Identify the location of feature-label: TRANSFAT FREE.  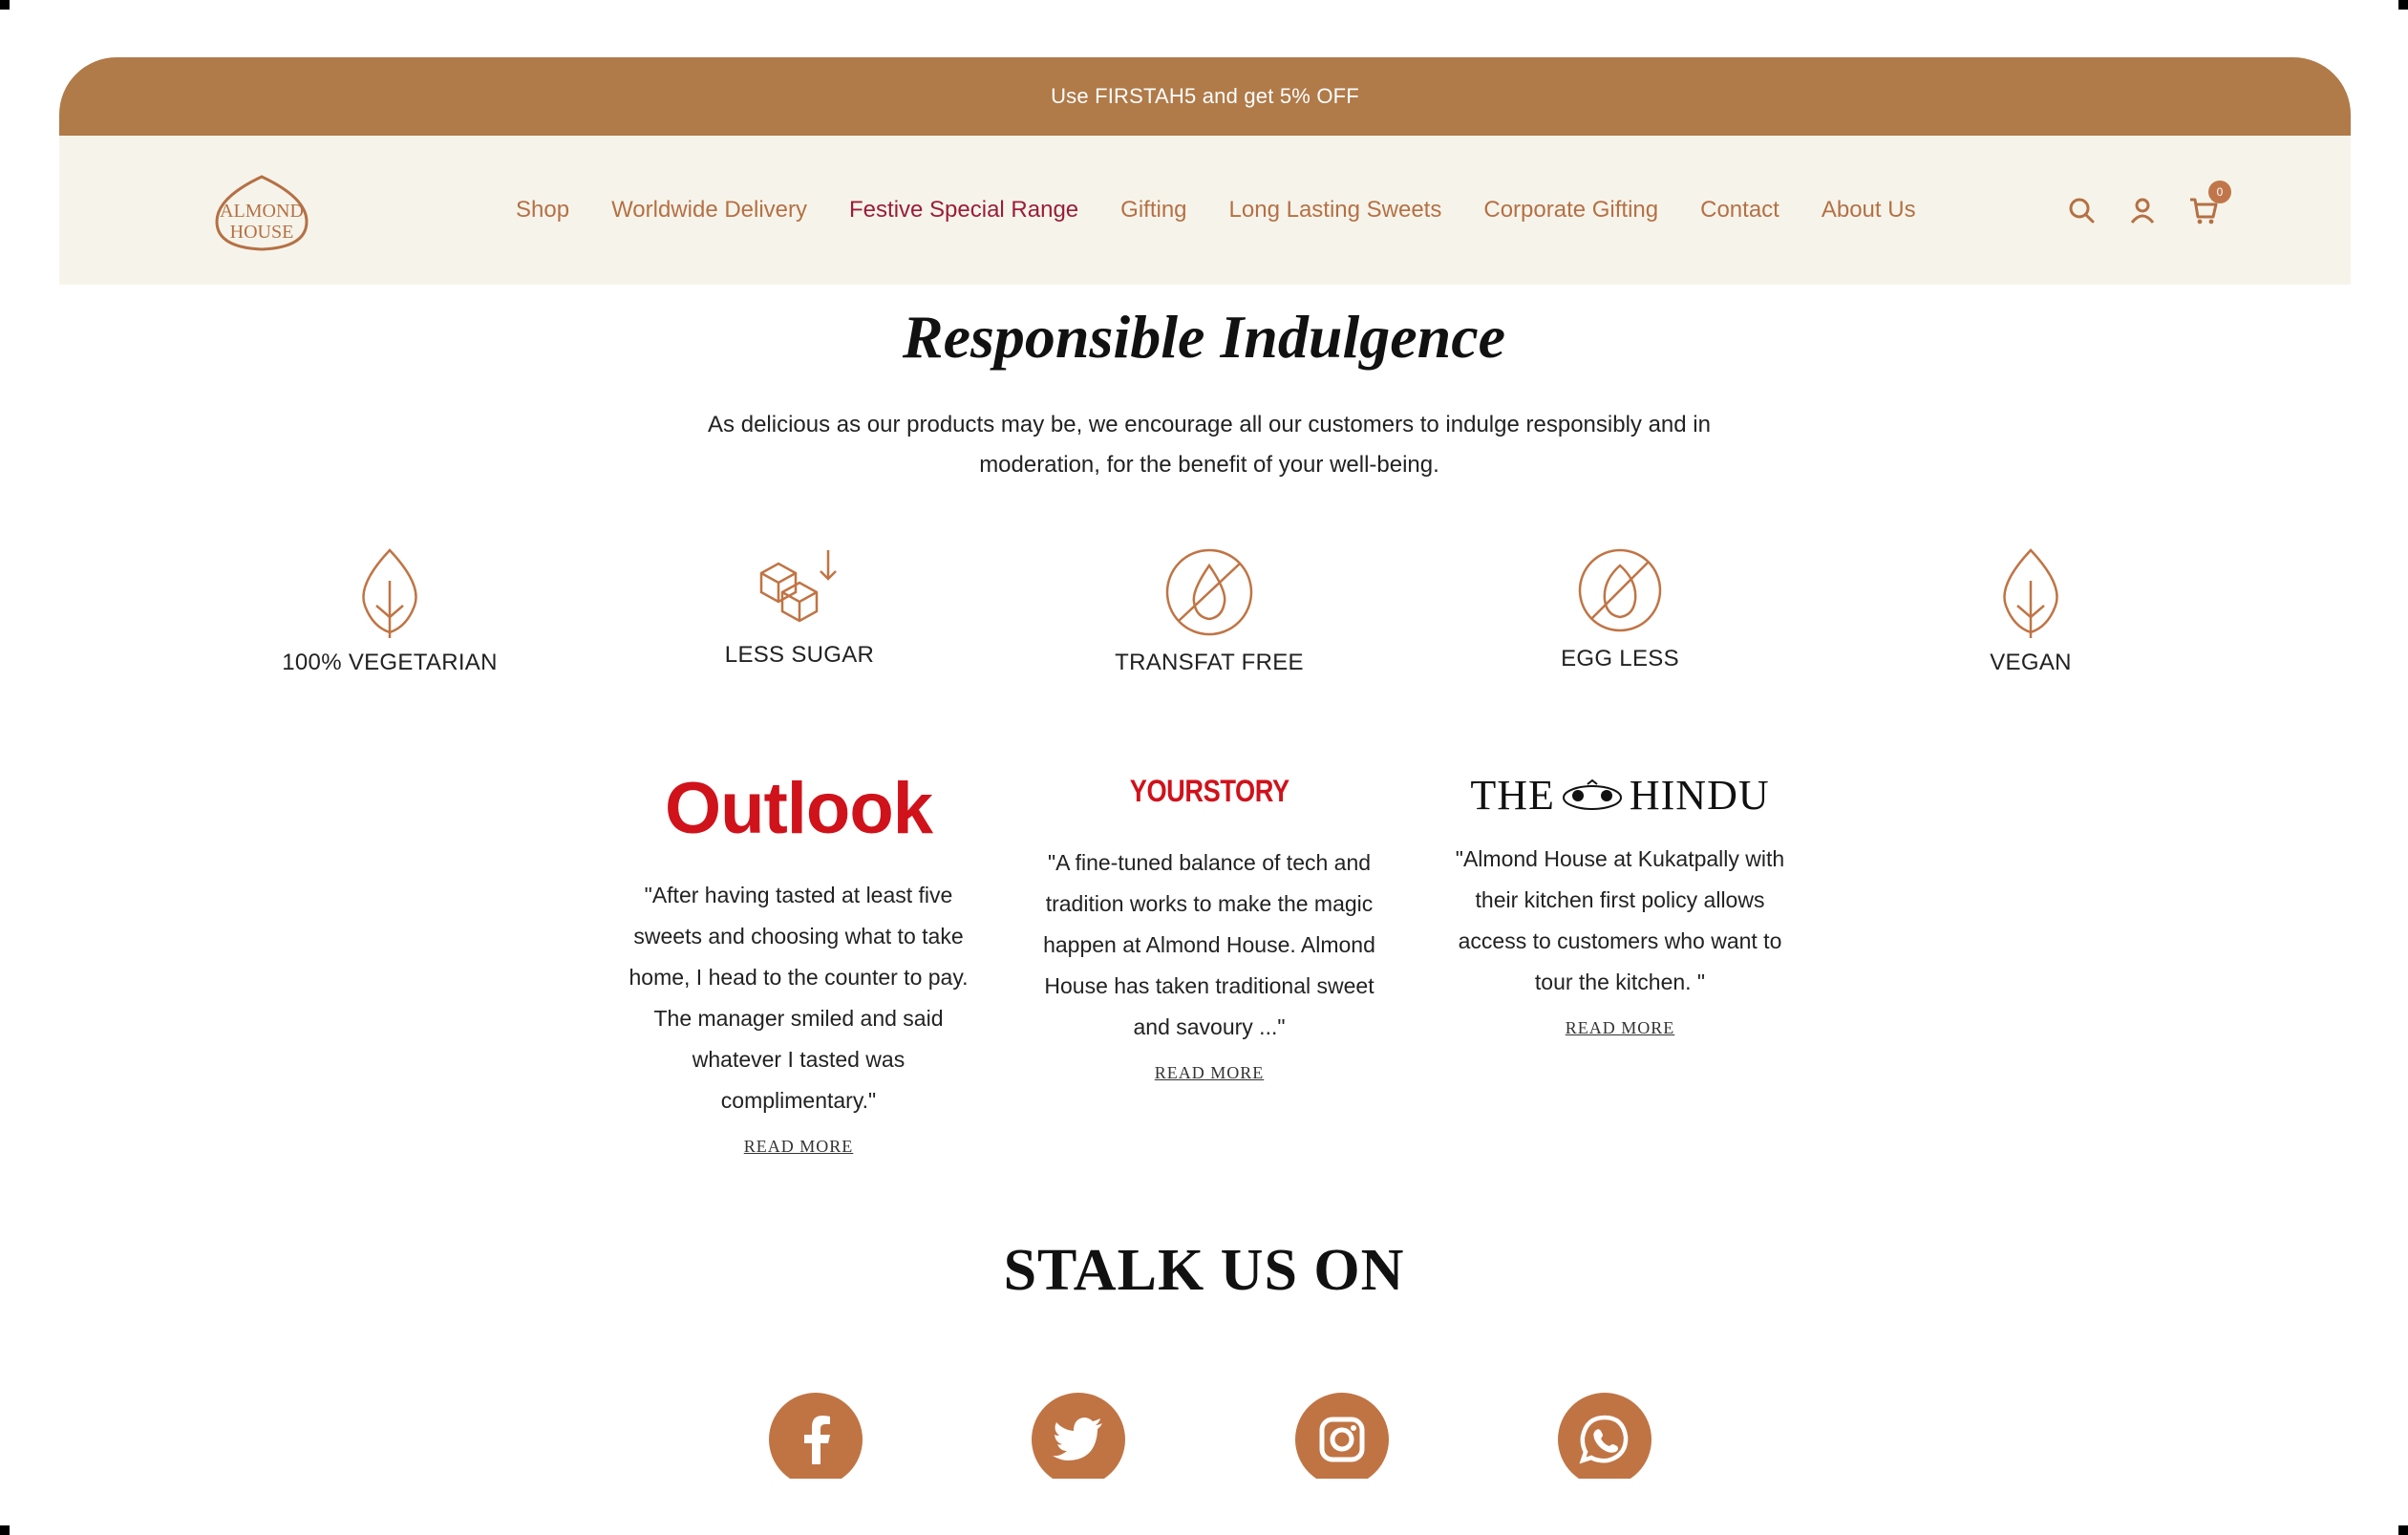
(1209, 663).